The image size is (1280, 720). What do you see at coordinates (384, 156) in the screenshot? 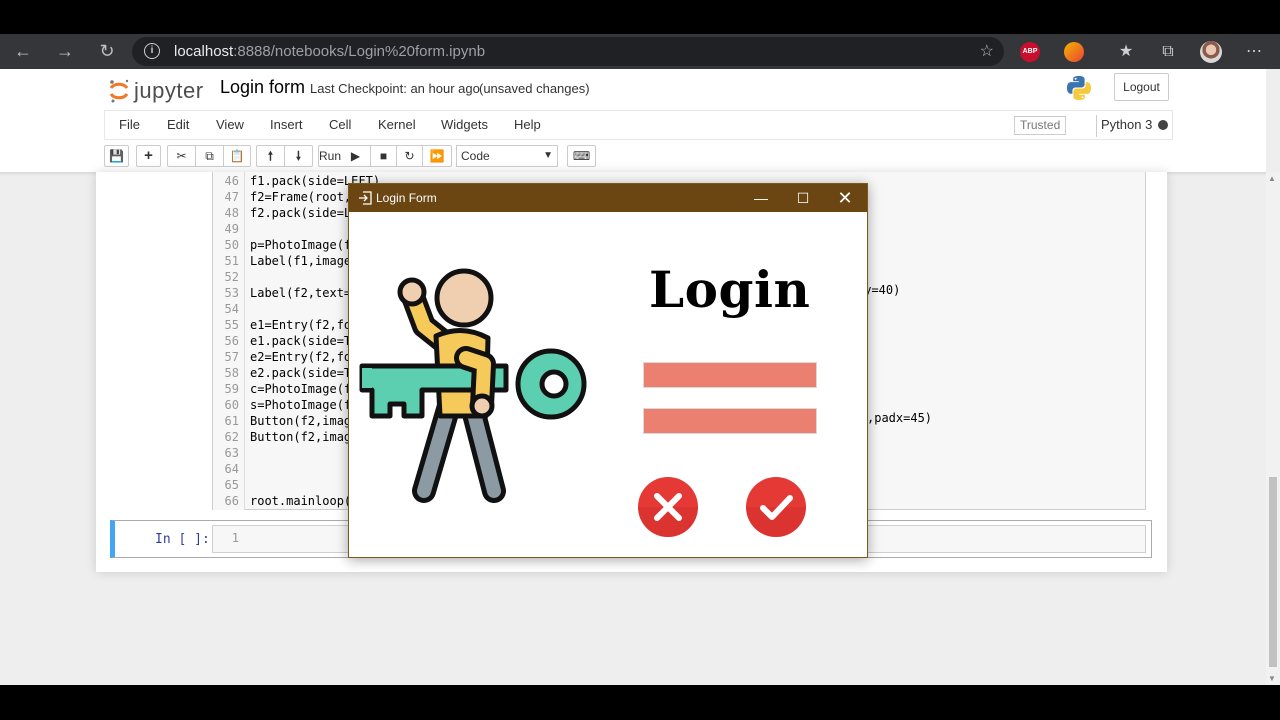
I see `stop-icon: ■` at bounding box center [384, 156].